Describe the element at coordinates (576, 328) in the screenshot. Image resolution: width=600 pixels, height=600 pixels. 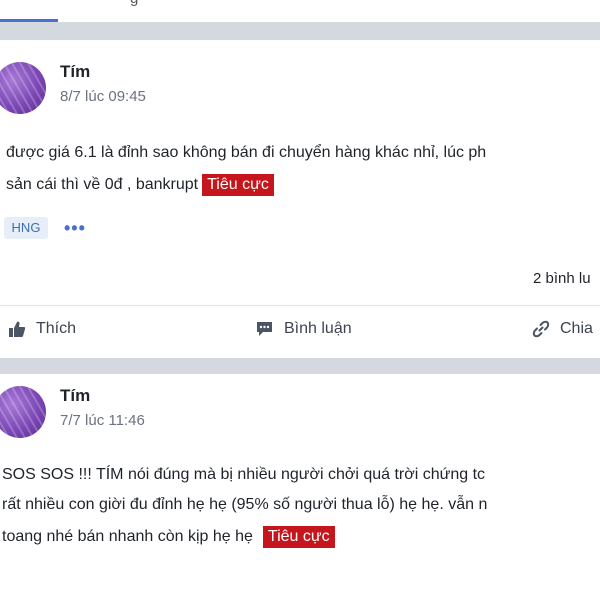
I see `share-label: Chia` at that location.